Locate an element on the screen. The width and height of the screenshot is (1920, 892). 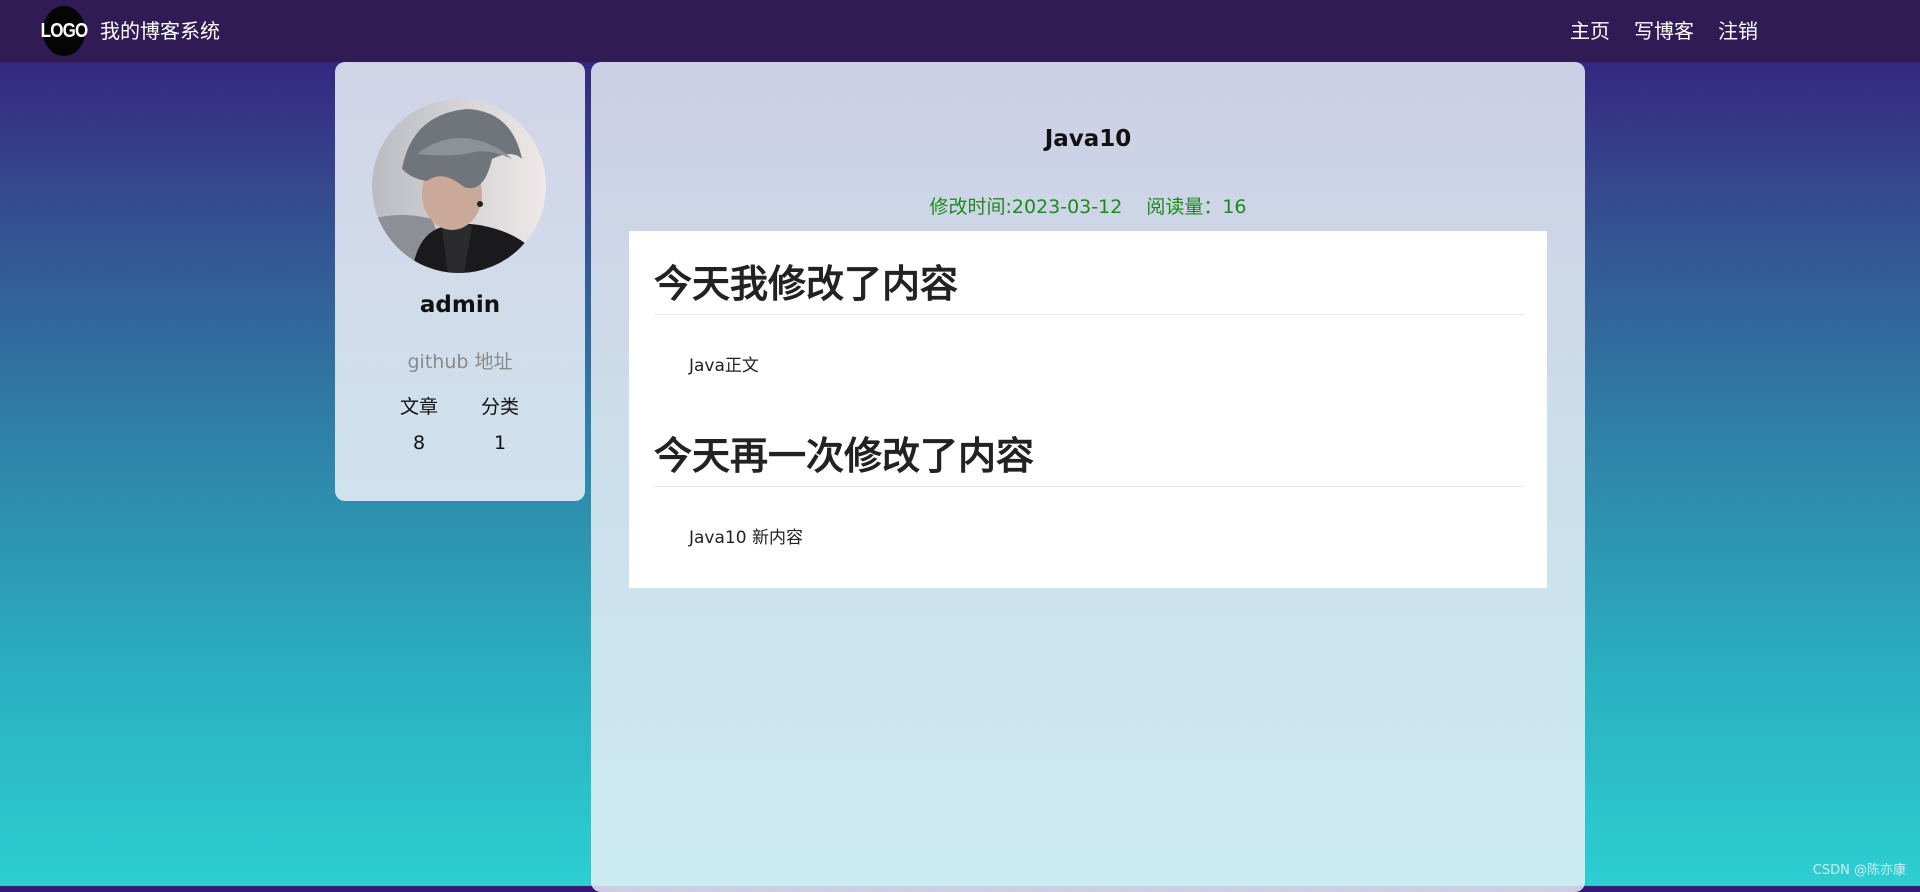
top-navbar: LOGO 我的博客系统 主页 写博客 注销 is located at coordinates (960, 31).